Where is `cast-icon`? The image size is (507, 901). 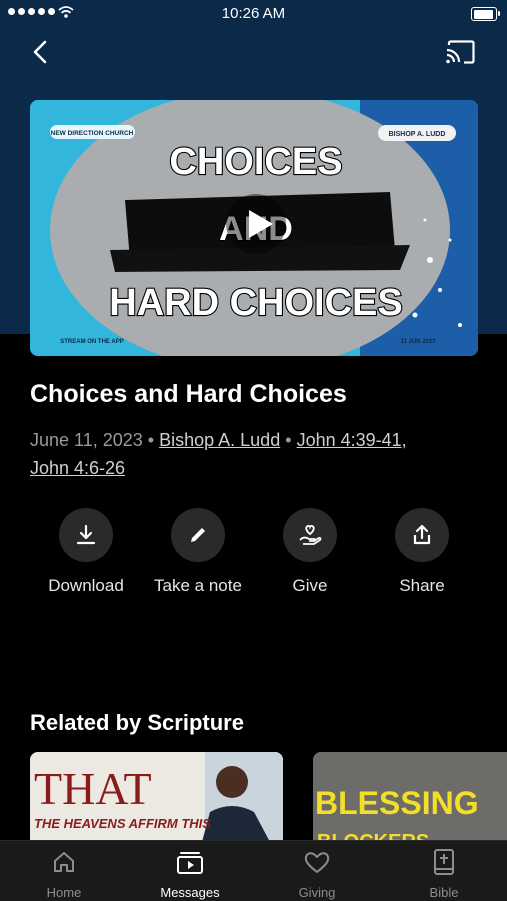 cast-icon is located at coordinates (460, 52).